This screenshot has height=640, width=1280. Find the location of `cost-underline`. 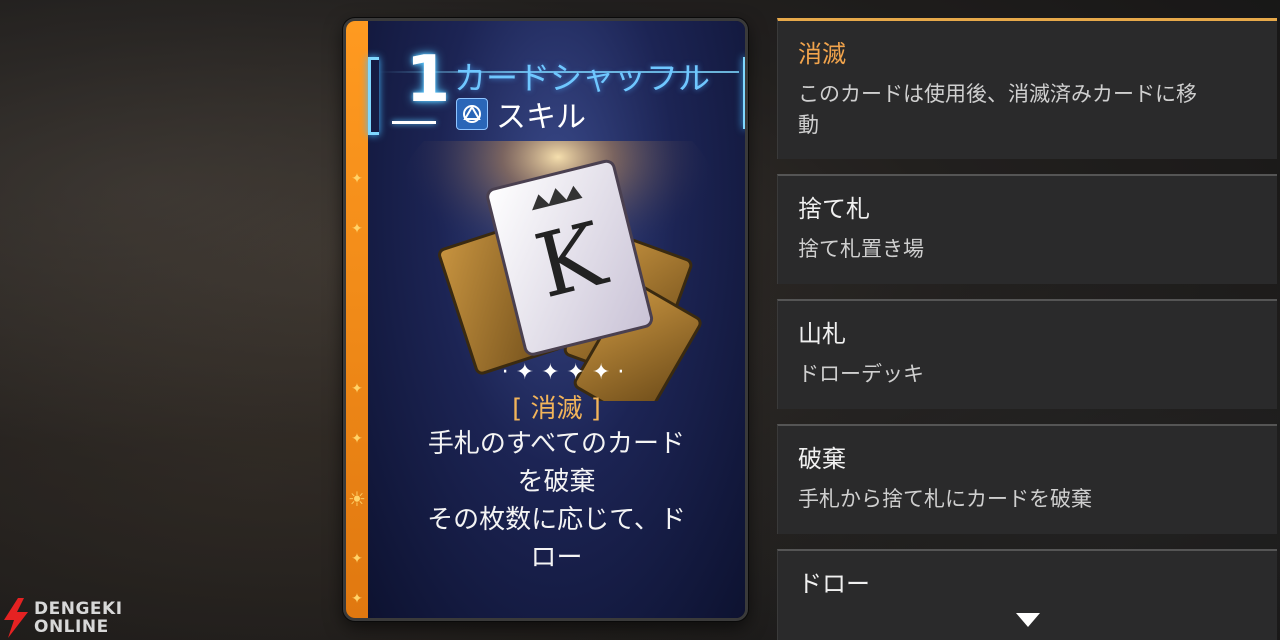

cost-underline is located at coordinates (414, 122).